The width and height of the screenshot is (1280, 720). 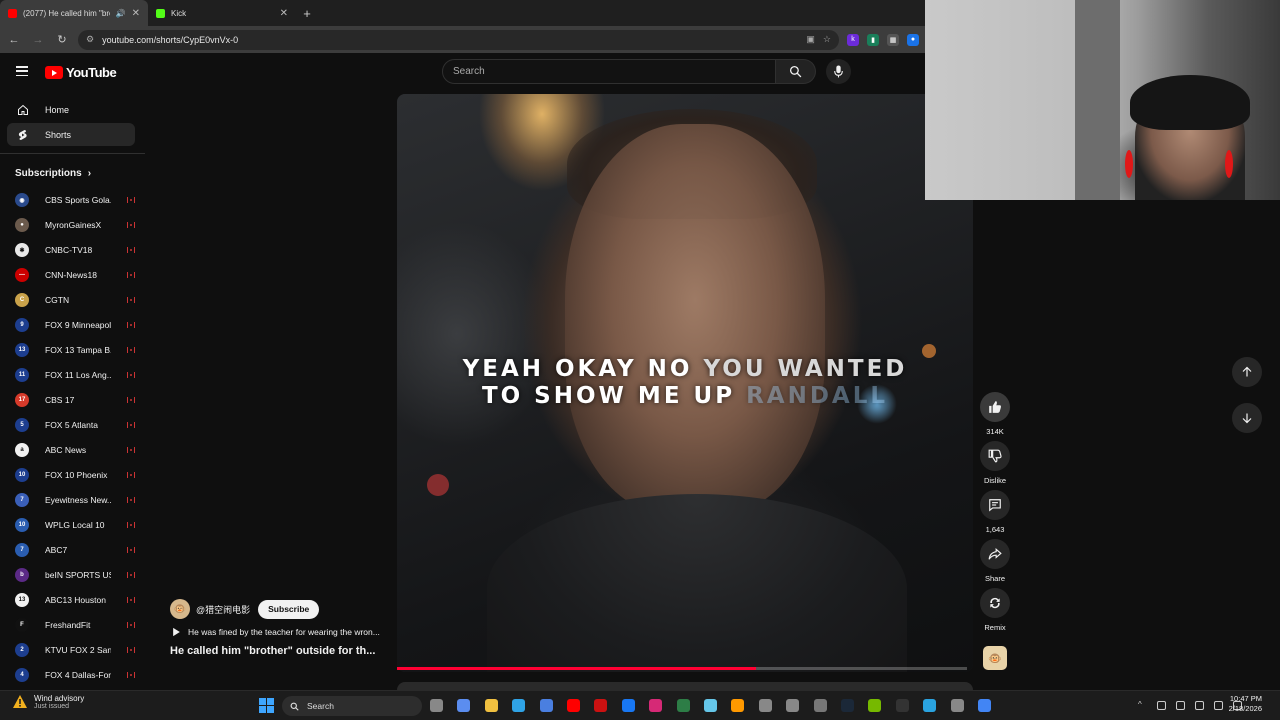 I want to click on steam-icon, so click(x=847, y=705).